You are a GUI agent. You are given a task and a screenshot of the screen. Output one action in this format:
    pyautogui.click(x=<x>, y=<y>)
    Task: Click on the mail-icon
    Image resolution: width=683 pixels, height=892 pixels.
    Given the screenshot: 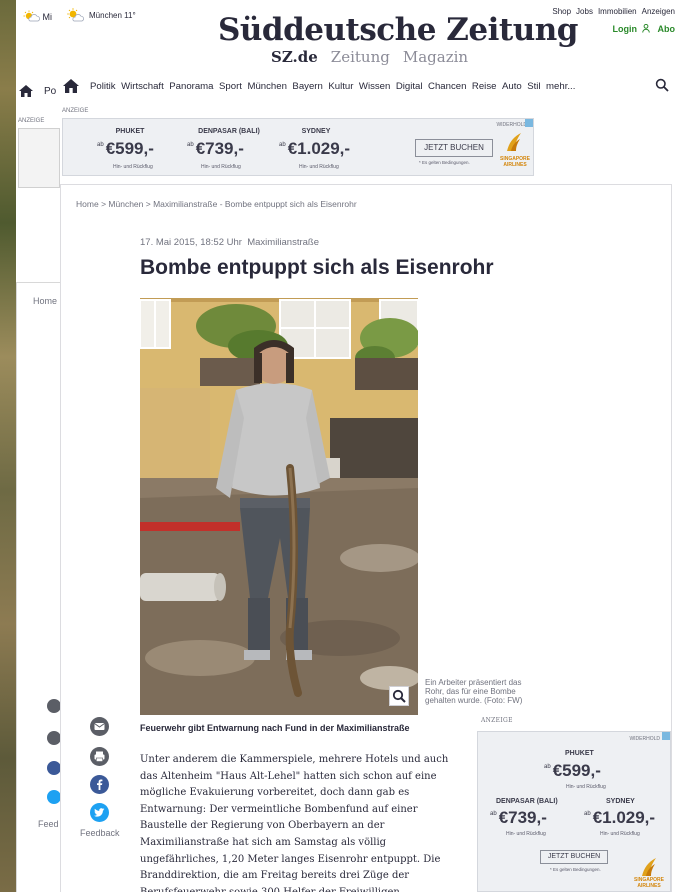 What is the action you would take?
    pyautogui.click(x=99, y=726)
    